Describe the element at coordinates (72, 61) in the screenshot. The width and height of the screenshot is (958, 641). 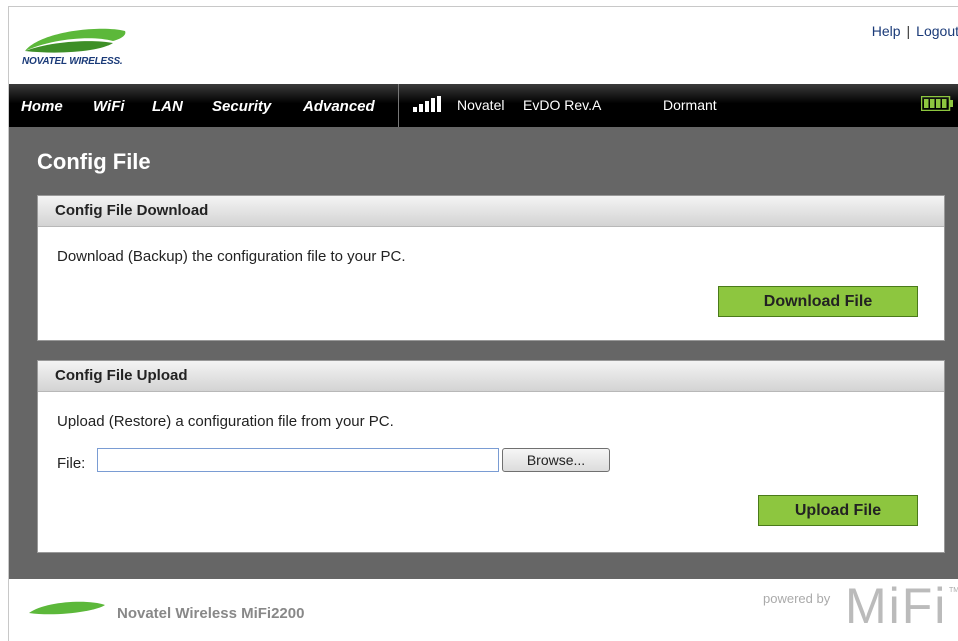
I see `novatel-logo-text: NOVATEL WIRELESS.` at that location.